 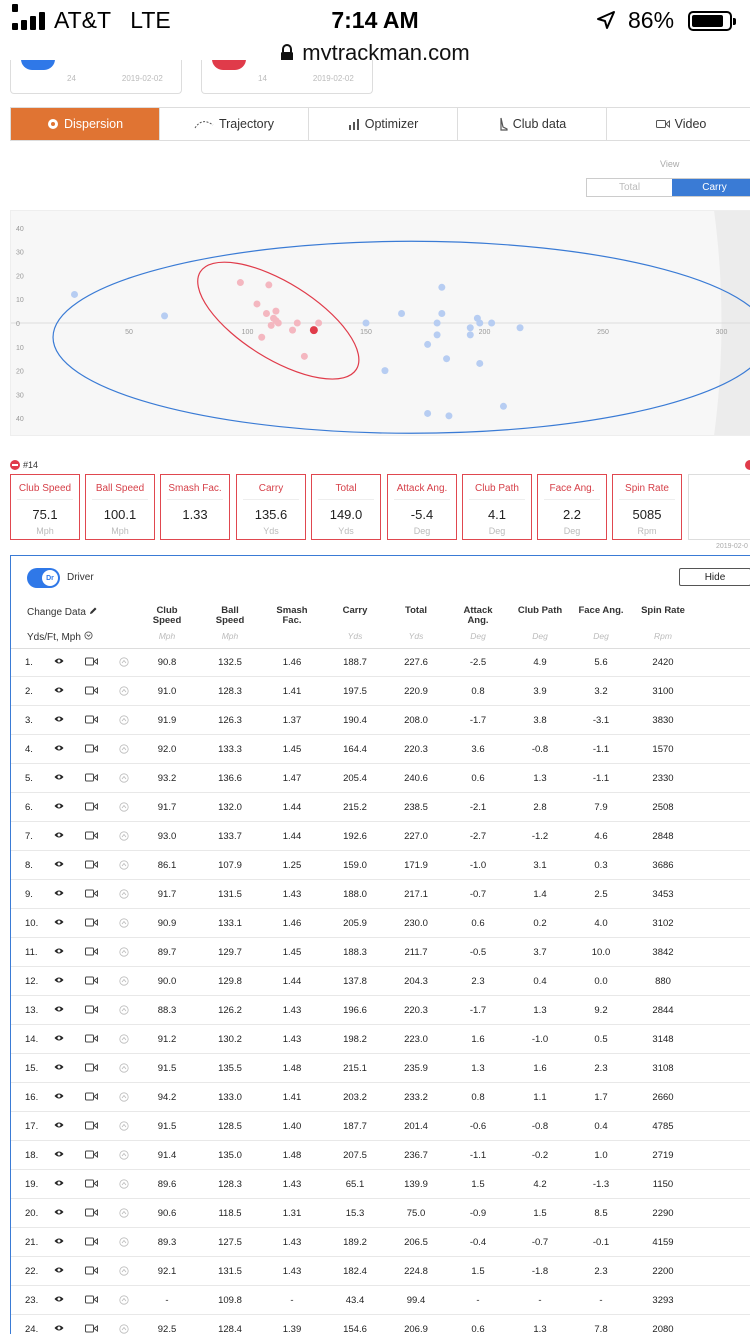 What do you see at coordinates (380, 1213) in the screenshot?
I see `table-row: 20. 90.6 118.5 1.31 15.3 75.0 -0.9 1.5 8.5 2290` at bounding box center [380, 1213].